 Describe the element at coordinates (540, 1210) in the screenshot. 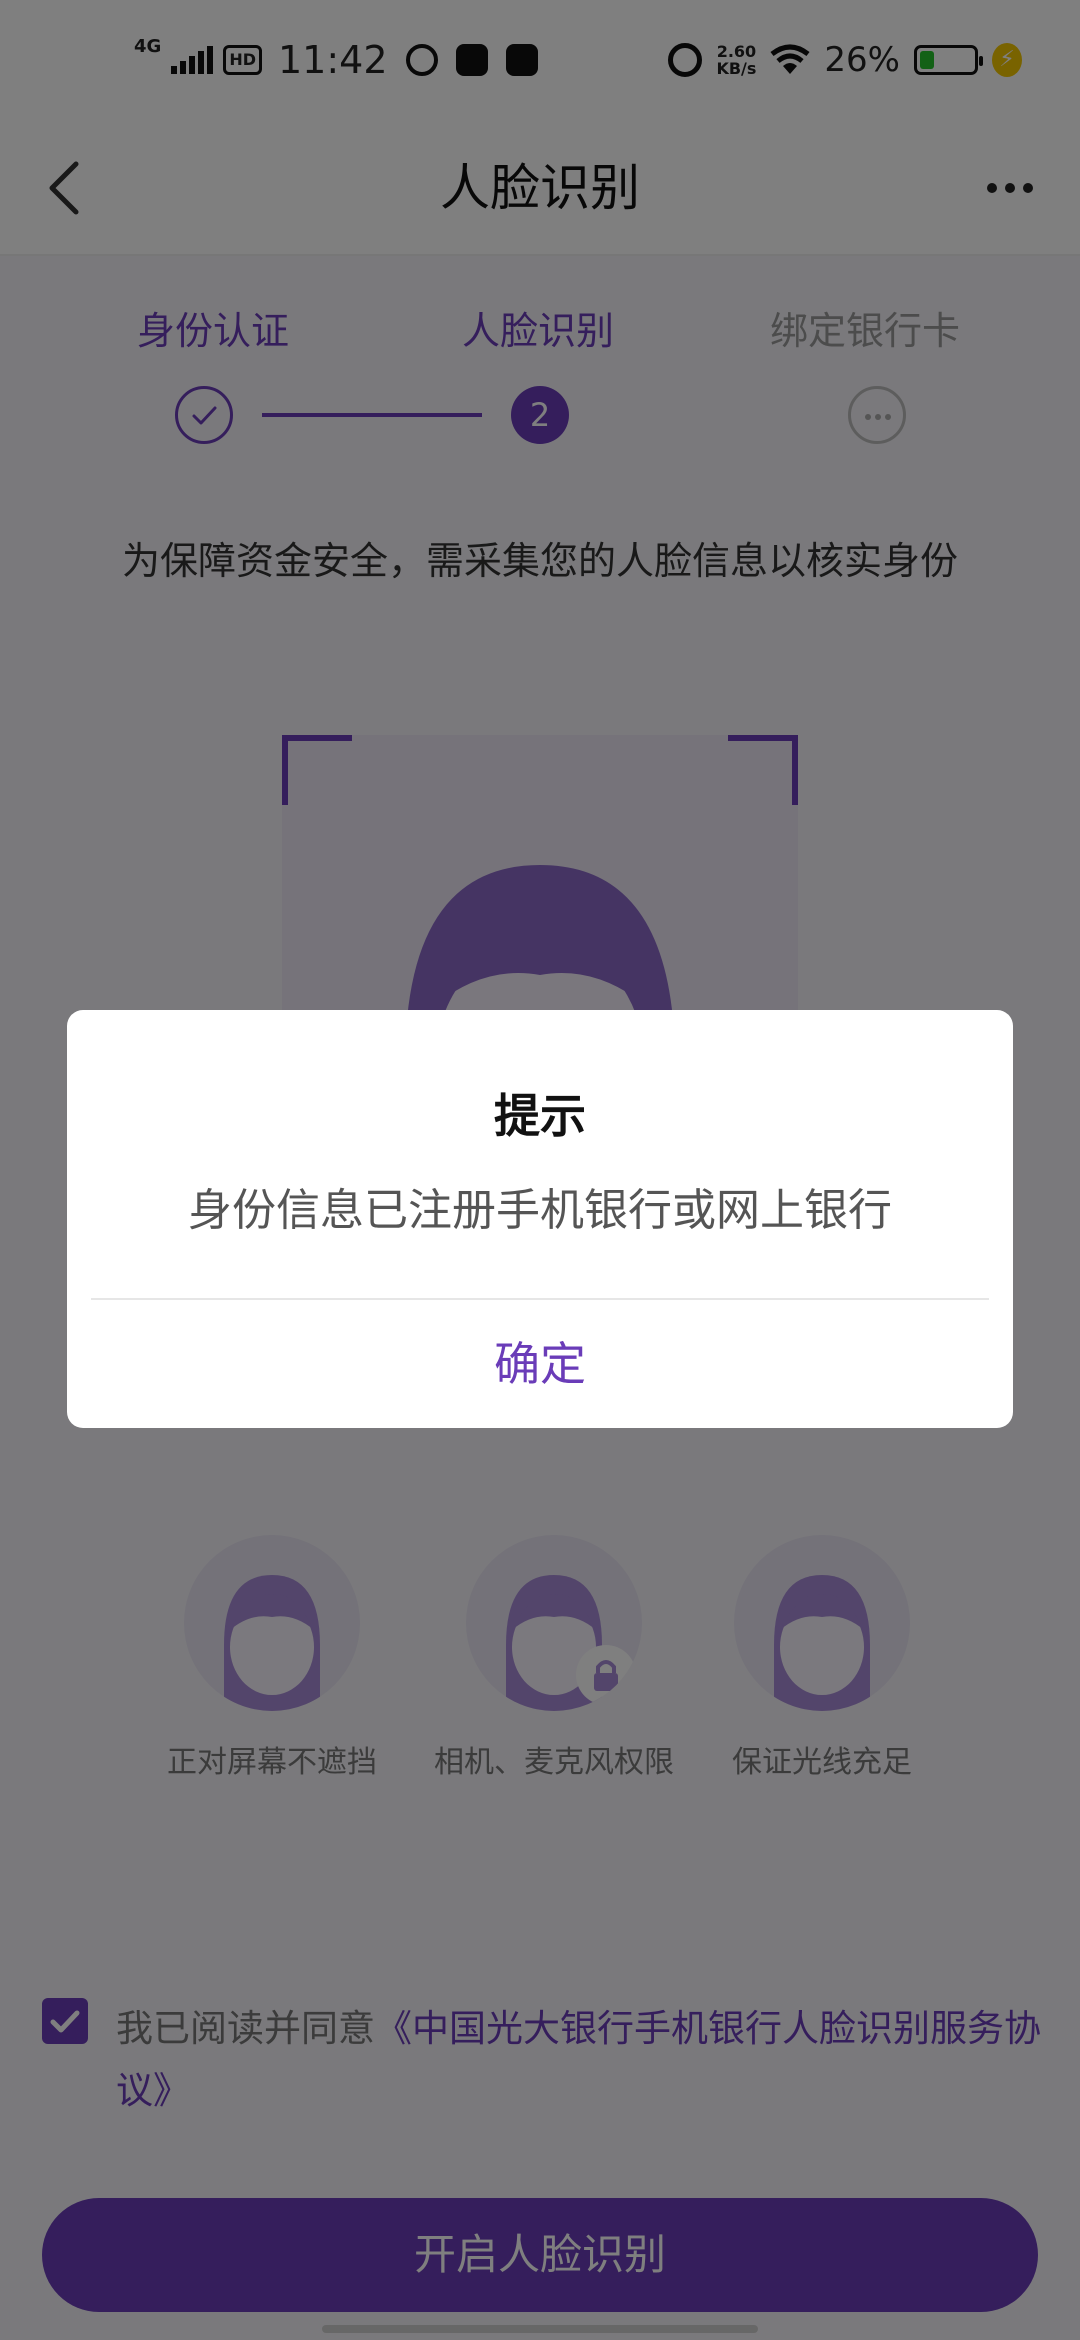

I see `dialog-message: 身份信息已注册手机银行或网上银行` at that location.